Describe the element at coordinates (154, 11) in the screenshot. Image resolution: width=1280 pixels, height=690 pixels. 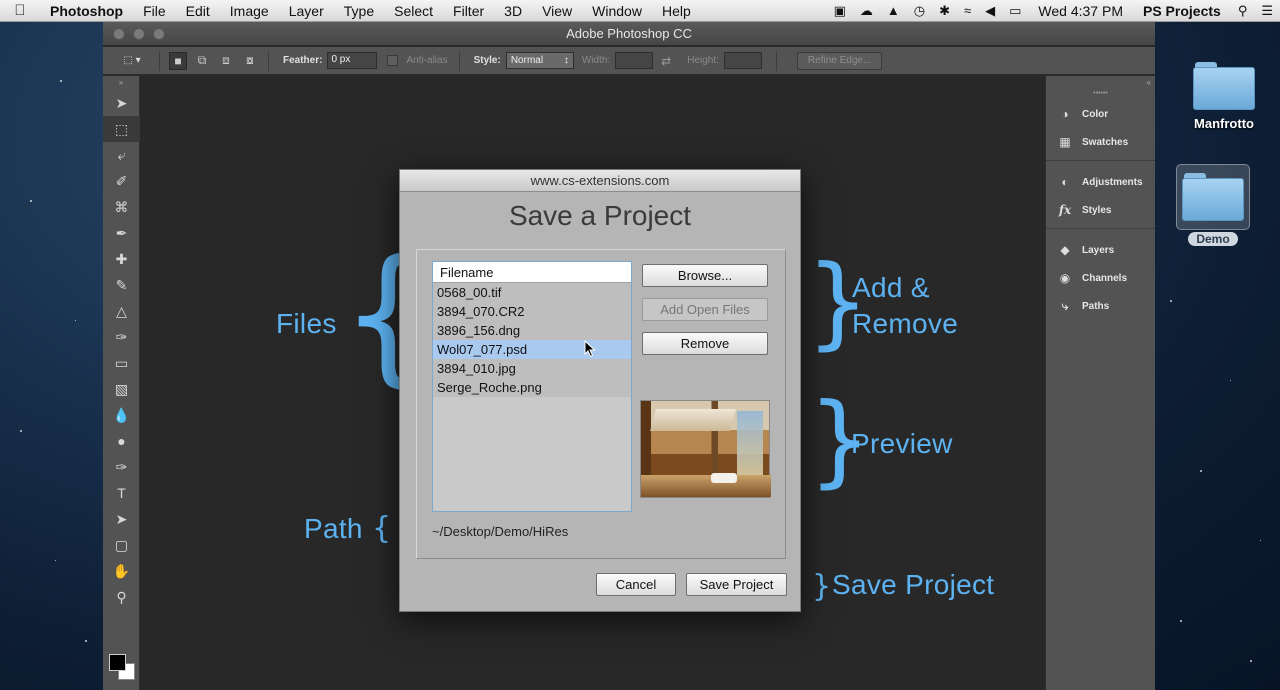
I see `menu-file: File` at that location.